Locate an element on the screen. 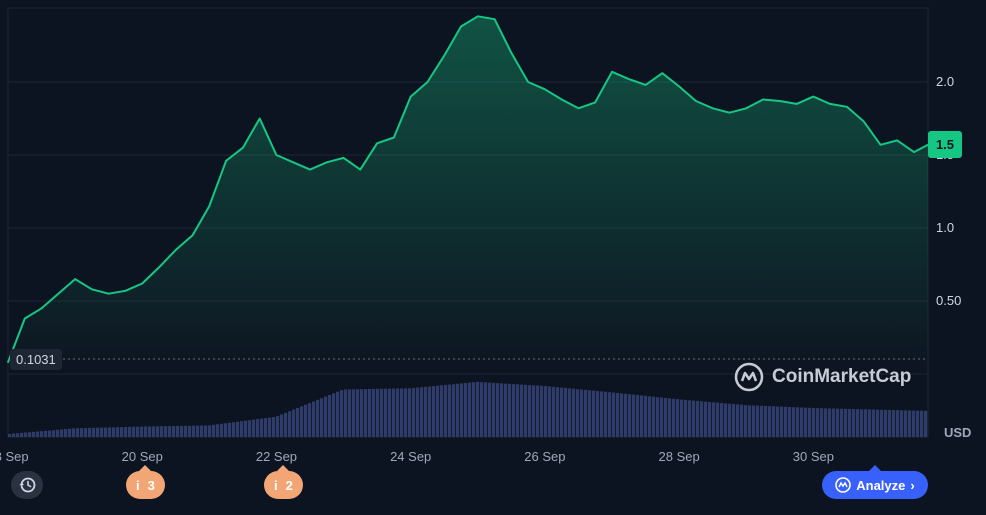 This screenshot has width=986, height=515. history-button is located at coordinates (27, 485).